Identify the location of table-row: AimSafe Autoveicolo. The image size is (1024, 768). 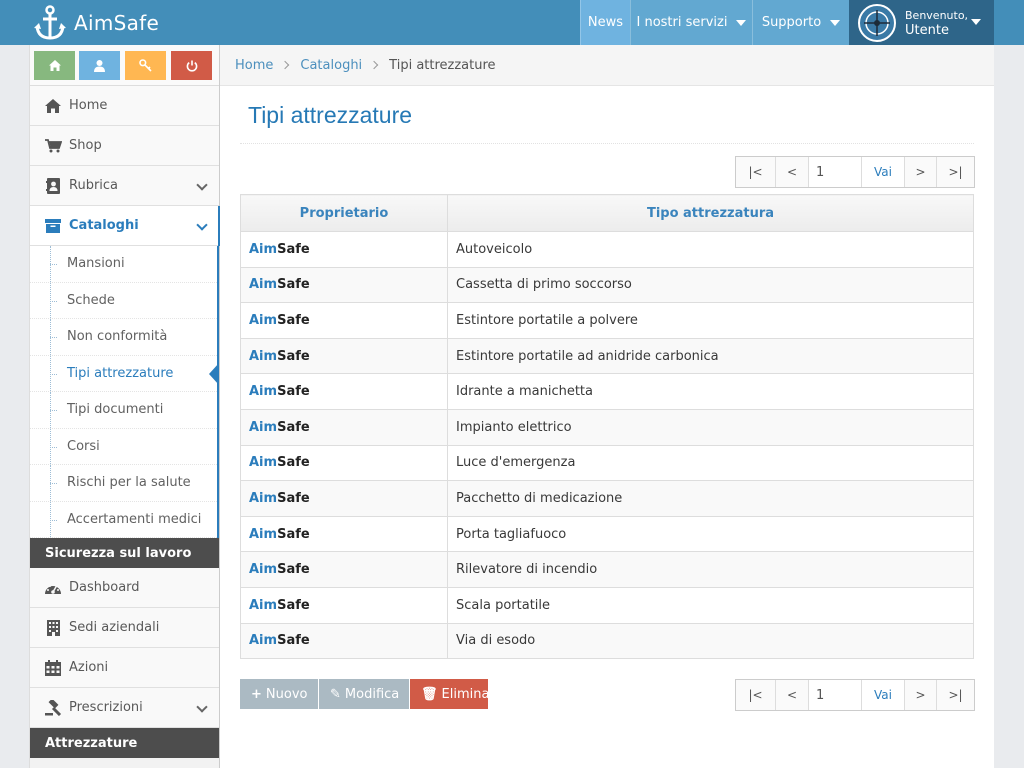
(607, 249).